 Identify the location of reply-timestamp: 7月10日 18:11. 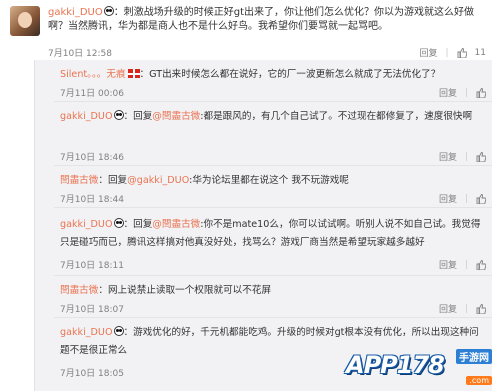
(92, 266).